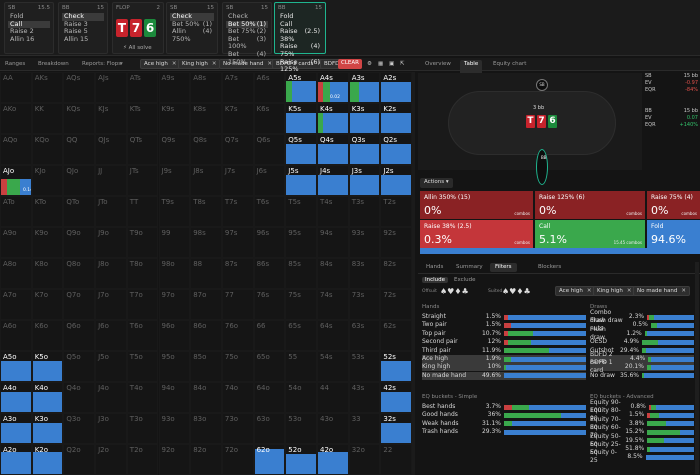 This screenshot has width=700, height=475. Describe the element at coordinates (47, 211) in the screenshot. I see `range-cell: KTo` at that location.